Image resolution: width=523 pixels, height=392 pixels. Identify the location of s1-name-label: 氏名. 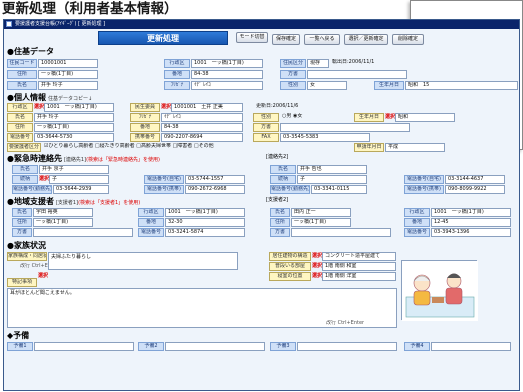
(22, 212).